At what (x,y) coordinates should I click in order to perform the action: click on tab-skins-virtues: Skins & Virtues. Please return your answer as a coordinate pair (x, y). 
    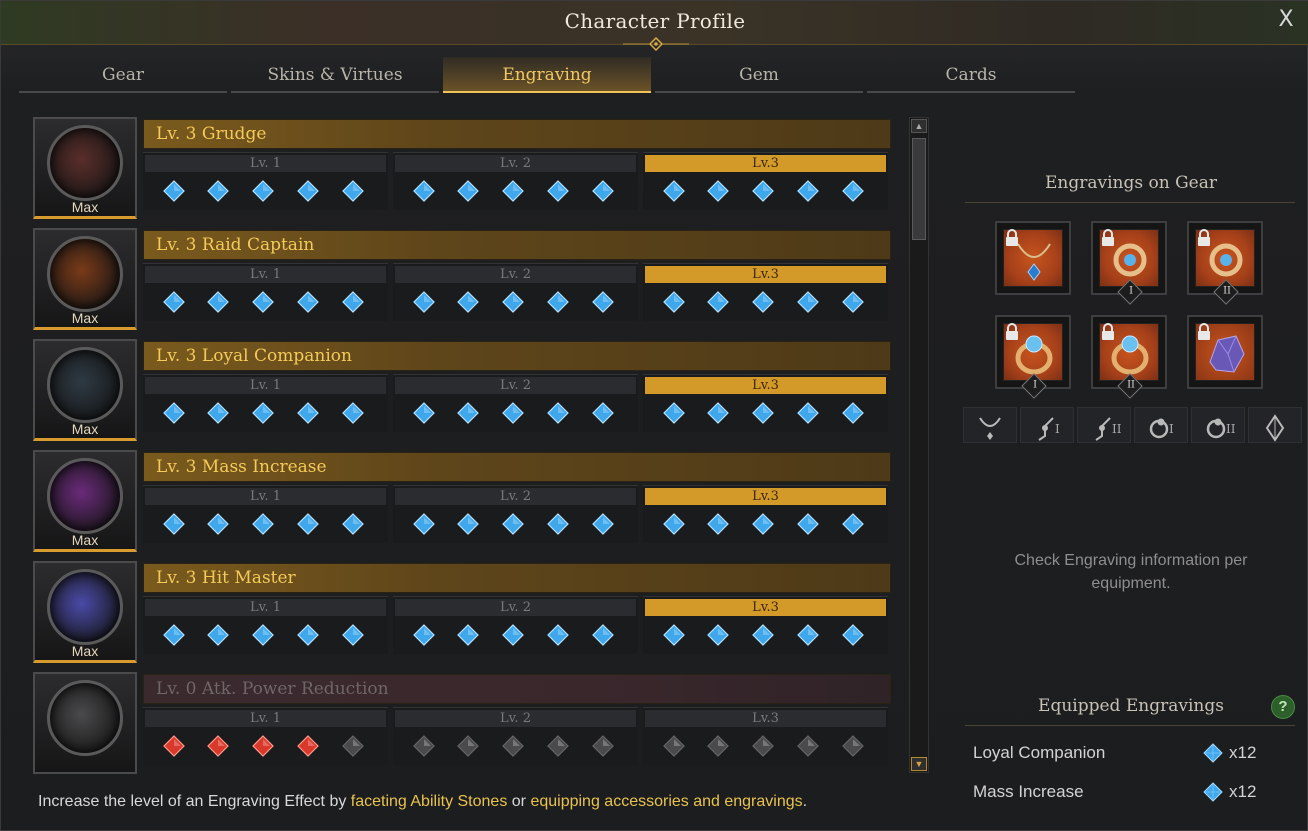
    Looking at the image, I should click on (335, 75).